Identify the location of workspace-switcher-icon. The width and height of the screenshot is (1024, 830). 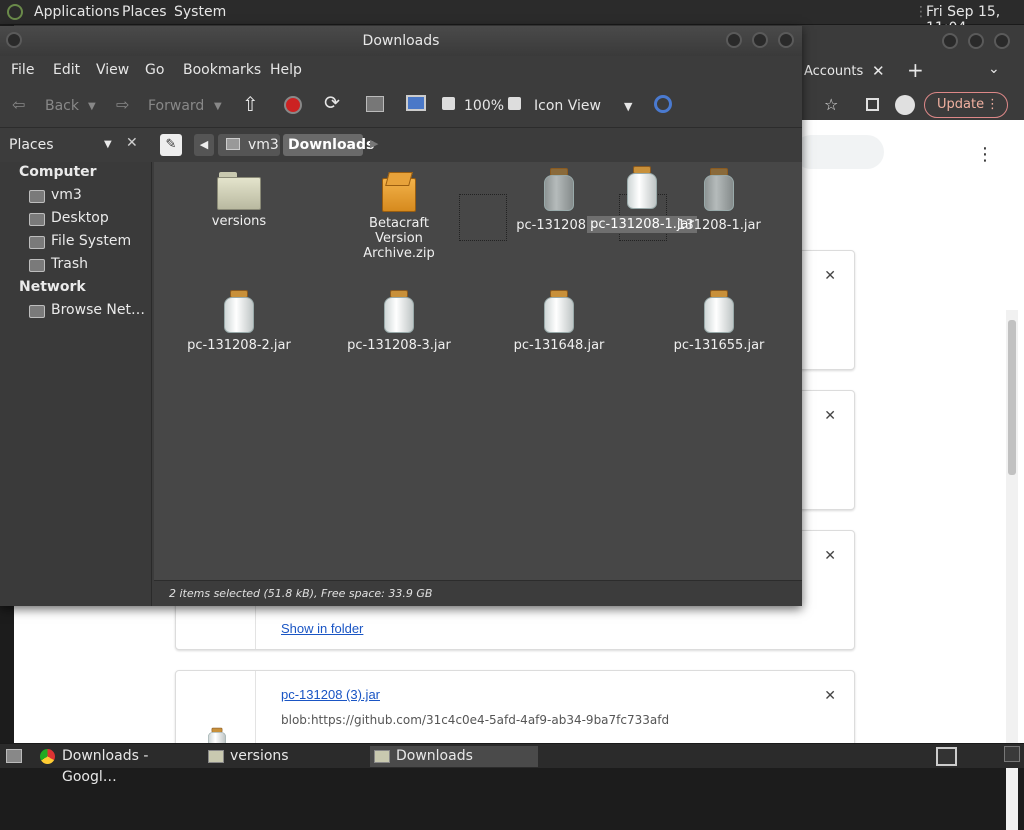
(946, 756).